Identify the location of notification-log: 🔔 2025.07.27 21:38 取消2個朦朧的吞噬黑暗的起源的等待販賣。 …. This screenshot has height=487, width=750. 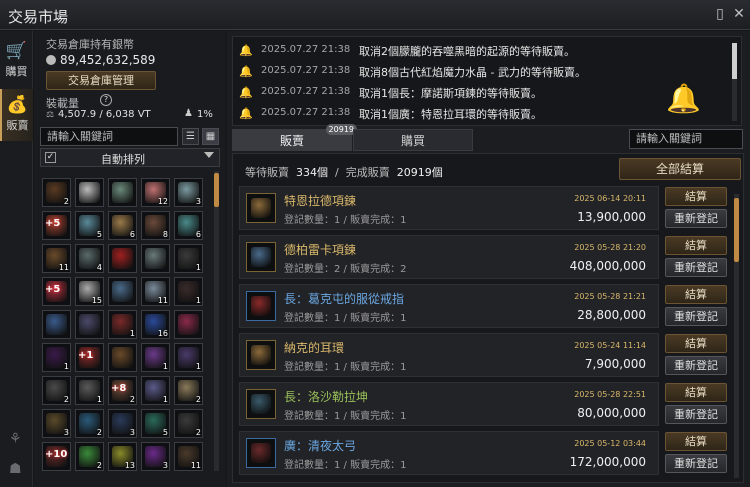
(487, 81).